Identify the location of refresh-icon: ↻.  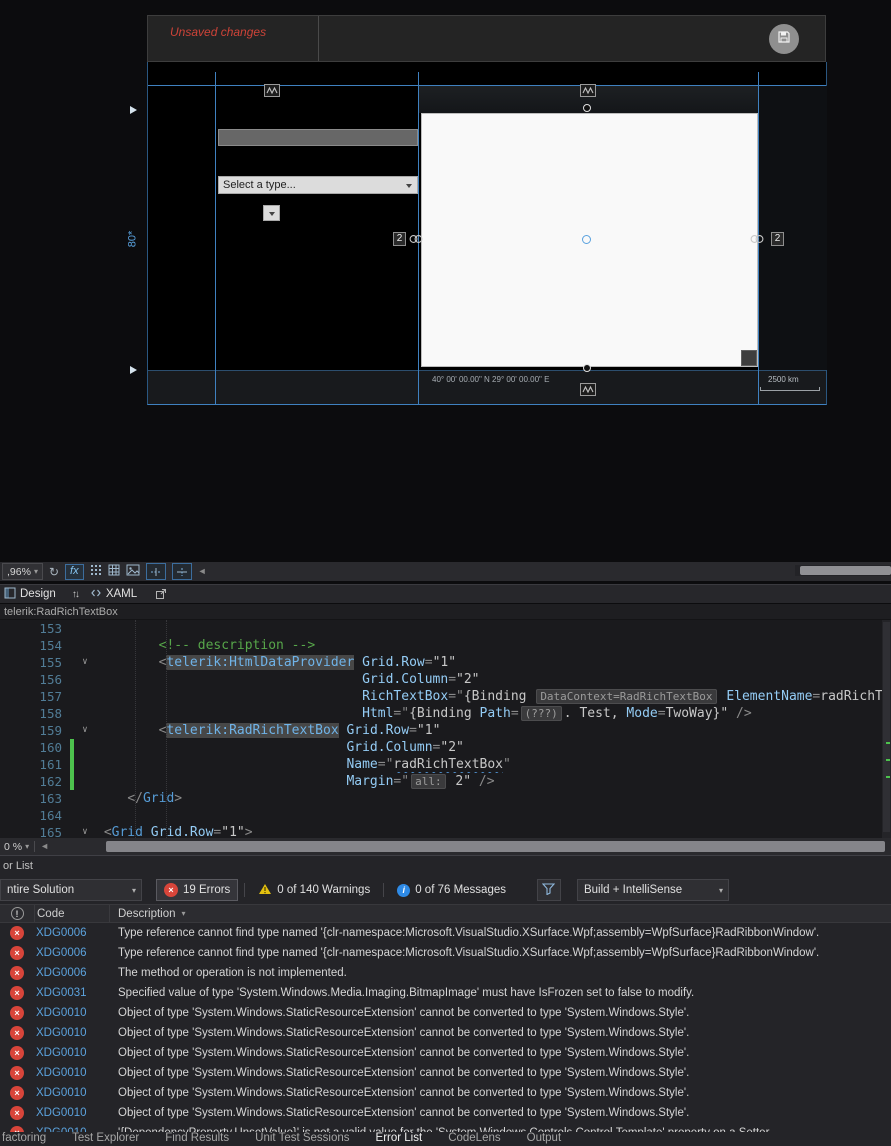
(54, 572).